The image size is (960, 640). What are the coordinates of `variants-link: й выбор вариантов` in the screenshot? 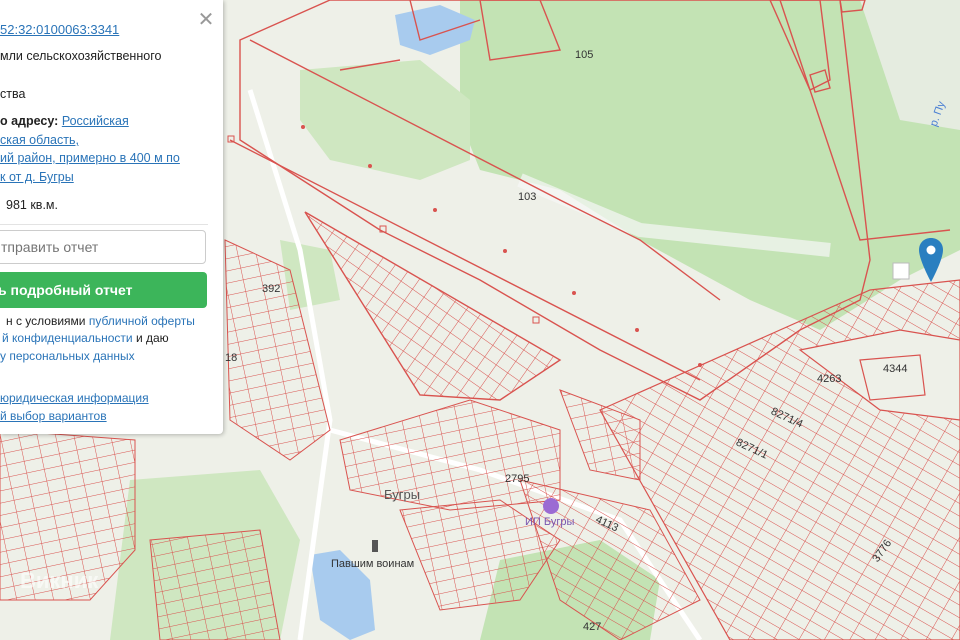 It's located at (53, 416).